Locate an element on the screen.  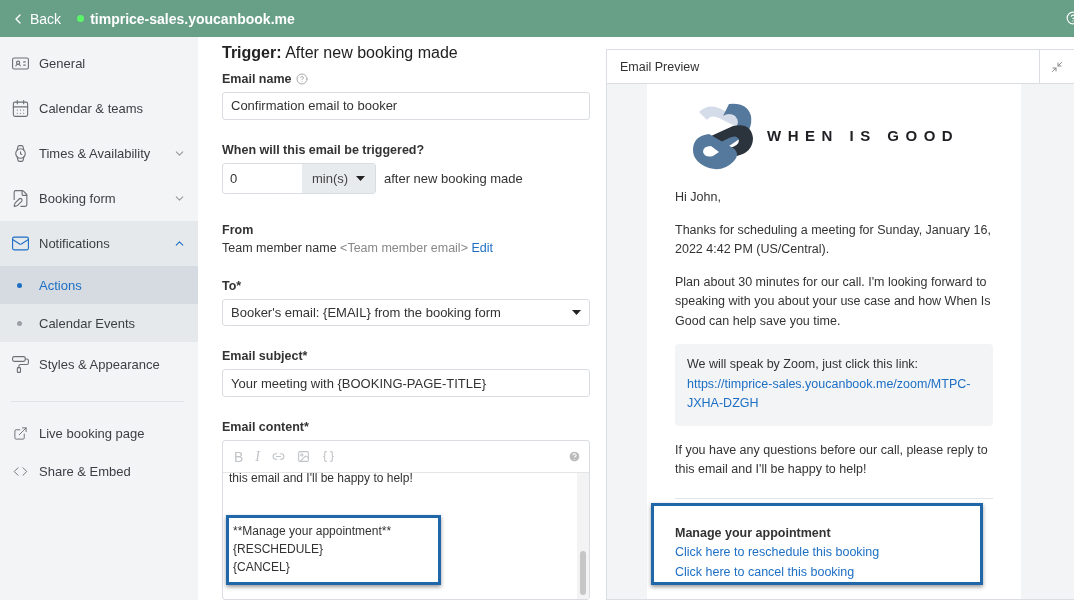
help-icon is located at coordinates (302, 79).